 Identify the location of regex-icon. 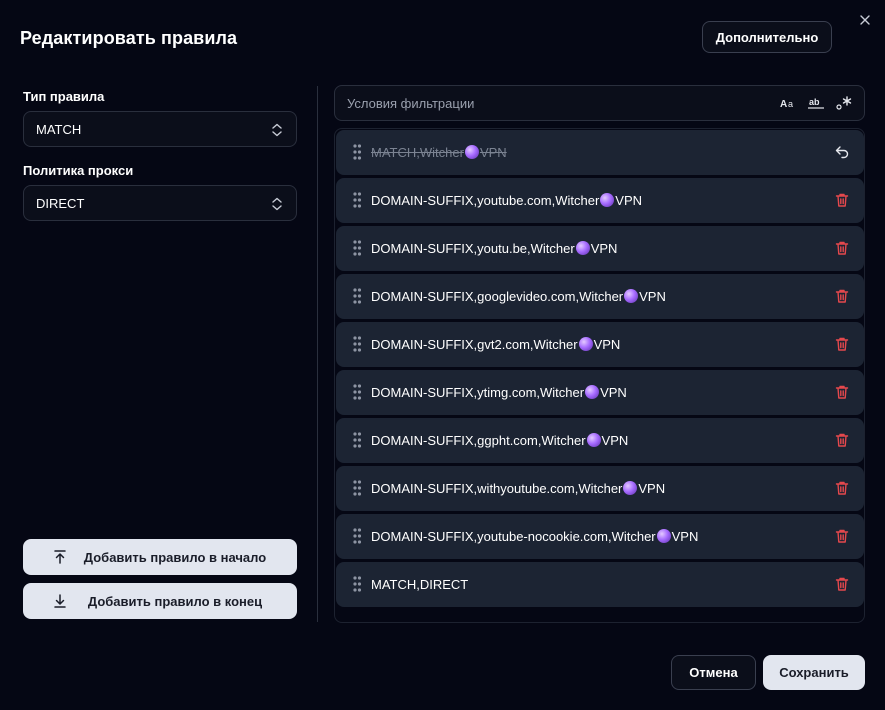
(844, 103).